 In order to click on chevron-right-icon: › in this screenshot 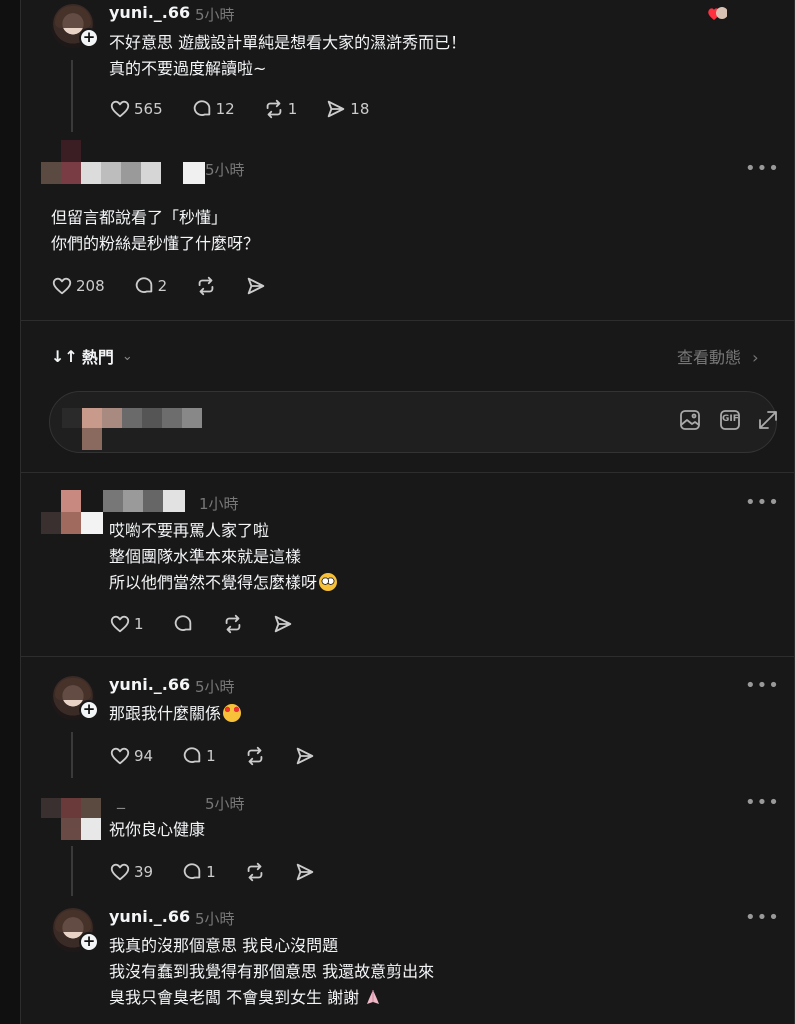, I will do `click(755, 357)`.